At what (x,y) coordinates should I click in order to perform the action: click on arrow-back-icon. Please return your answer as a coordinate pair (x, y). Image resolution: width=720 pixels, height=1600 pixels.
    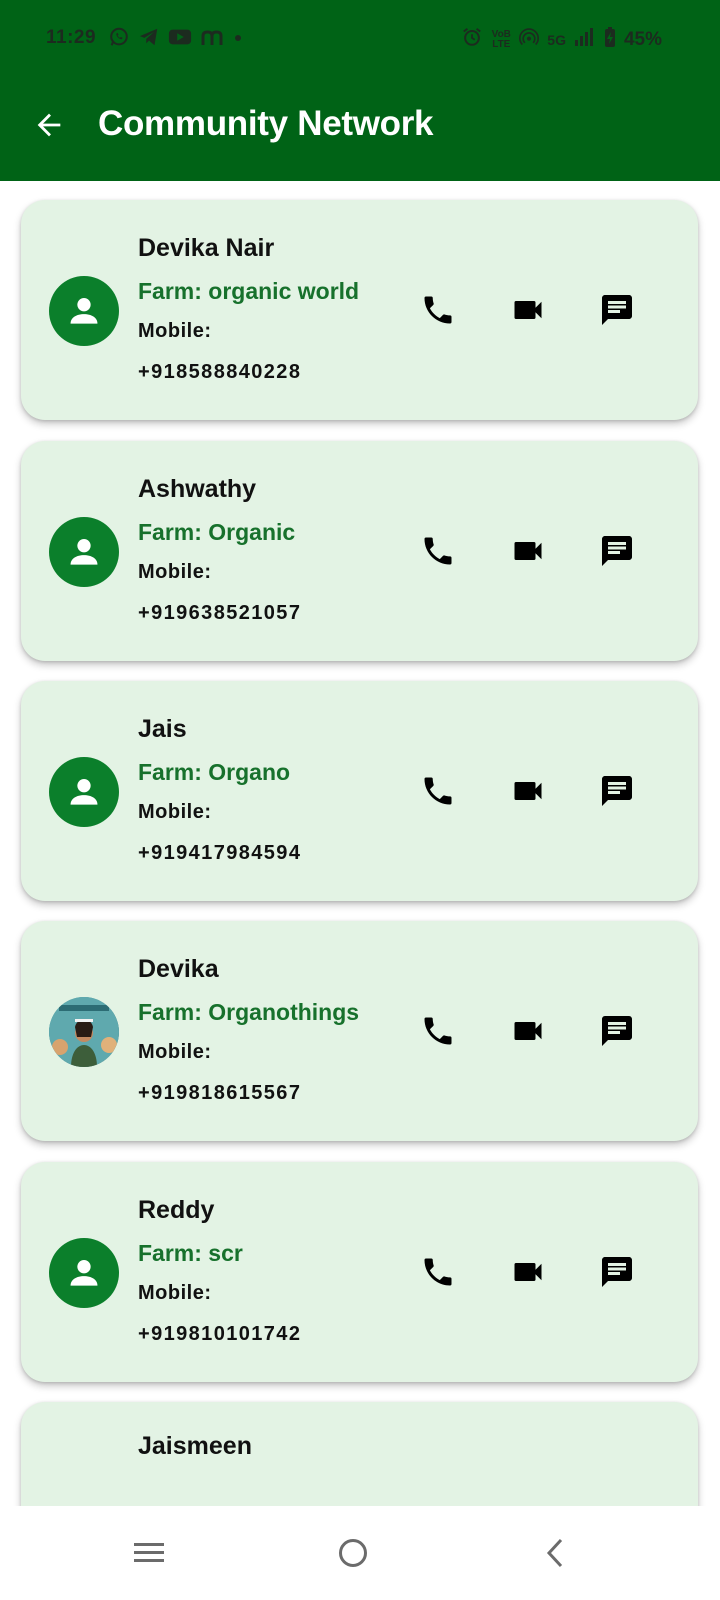
    Looking at the image, I should click on (49, 125).